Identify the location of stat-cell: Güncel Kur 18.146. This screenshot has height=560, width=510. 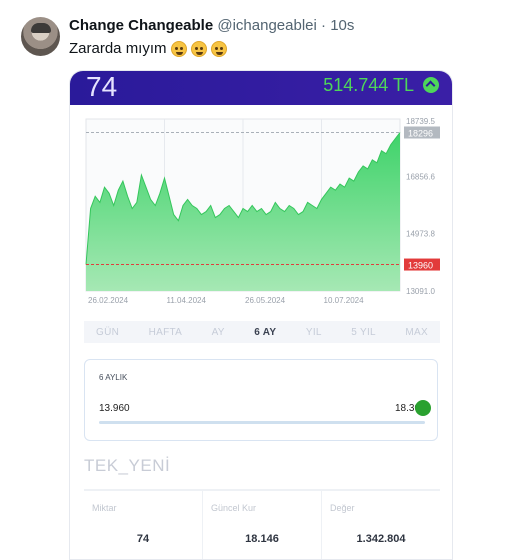
(262, 525).